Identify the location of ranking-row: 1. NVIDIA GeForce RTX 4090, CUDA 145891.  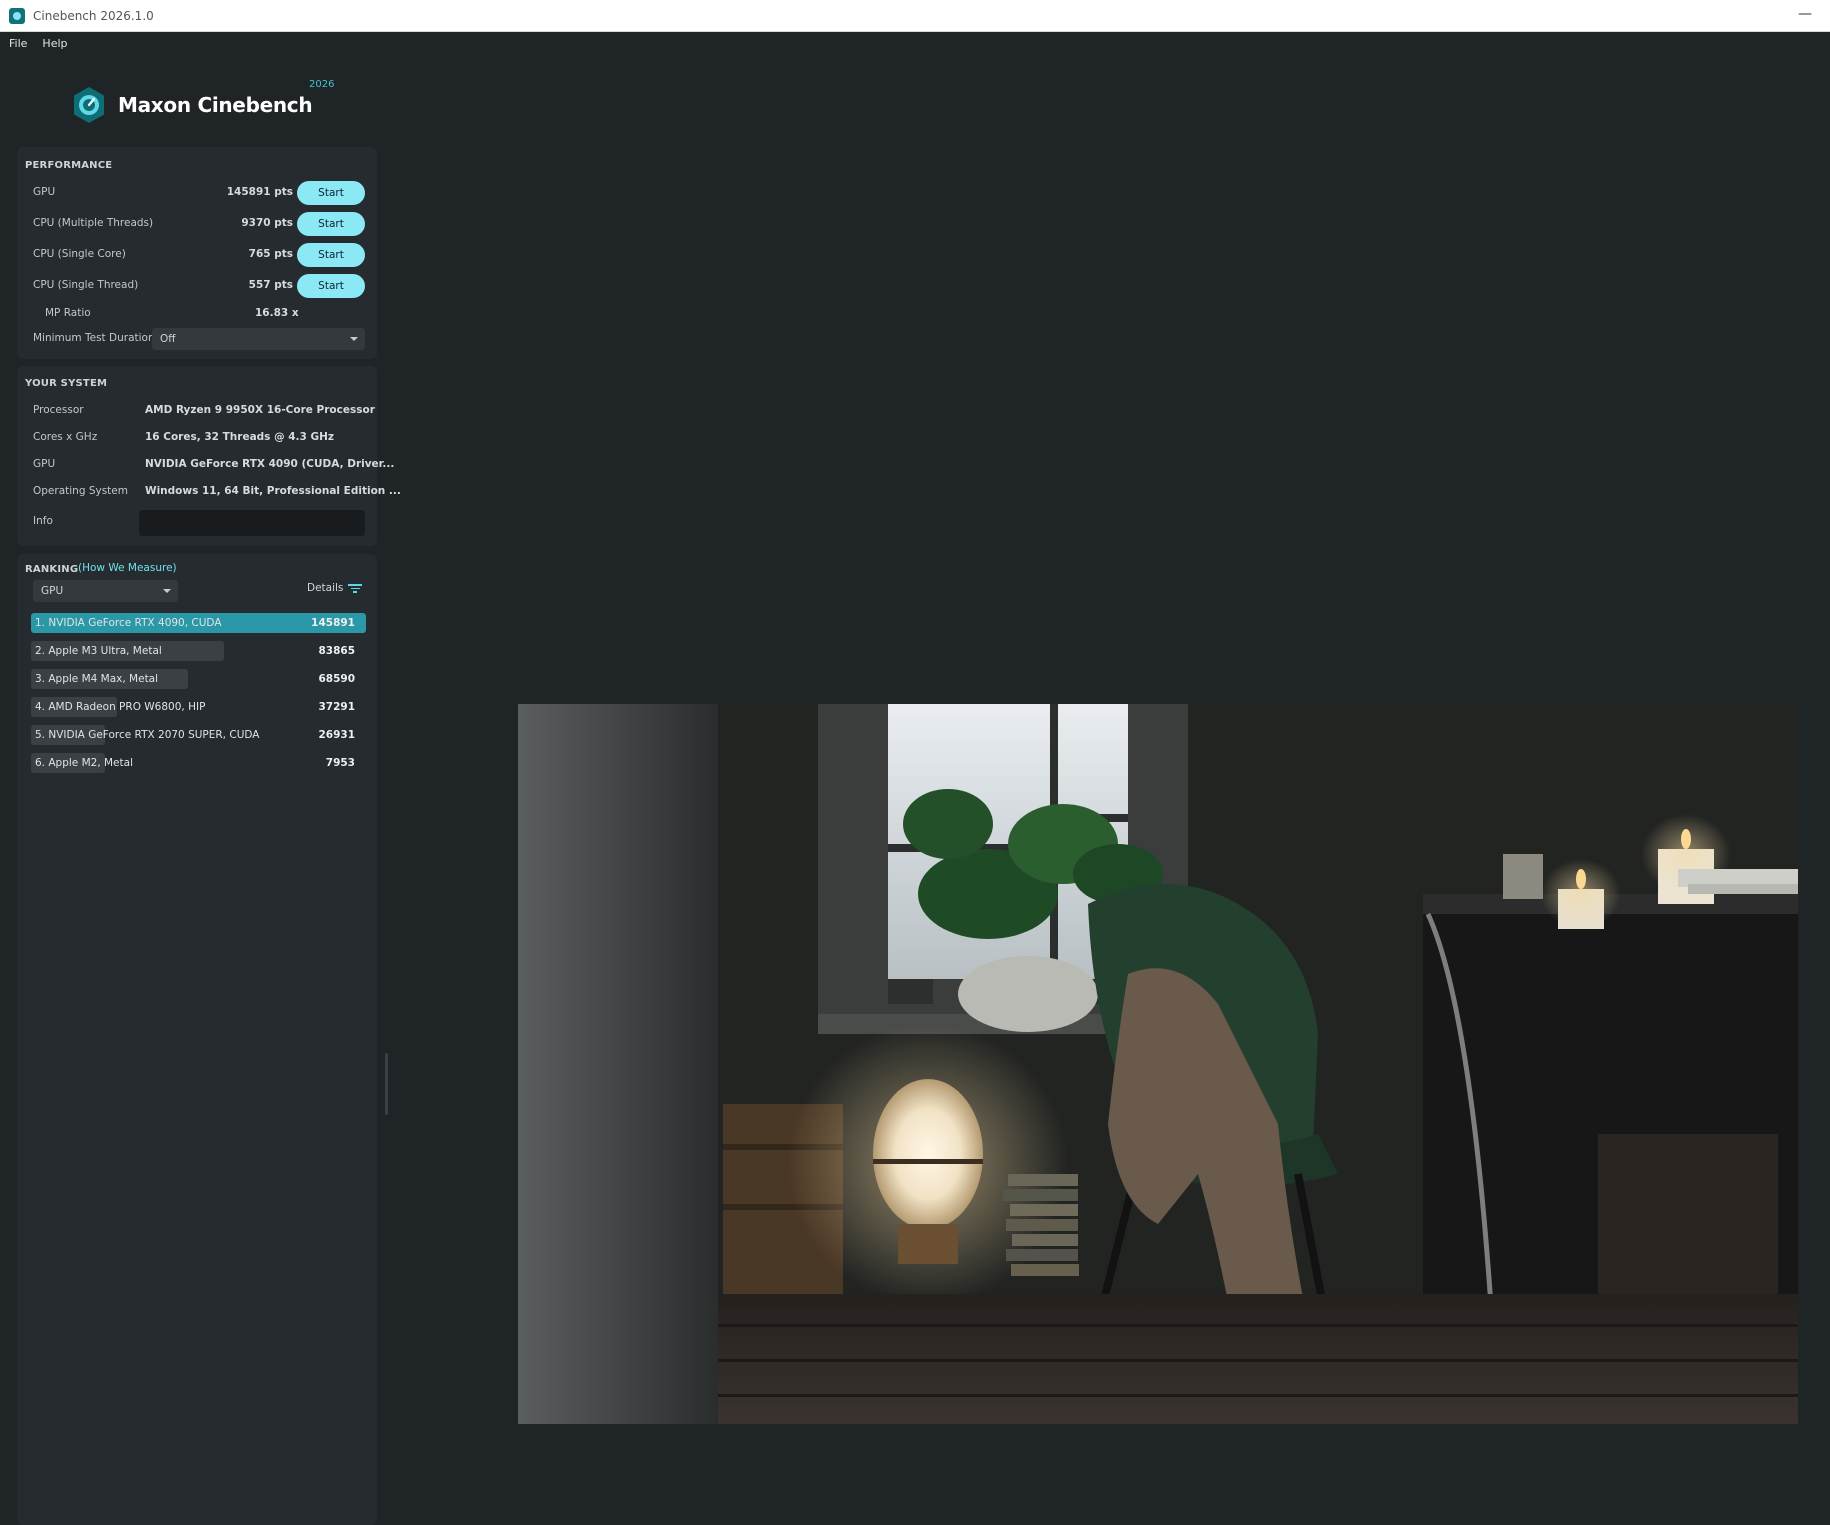
(198, 623).